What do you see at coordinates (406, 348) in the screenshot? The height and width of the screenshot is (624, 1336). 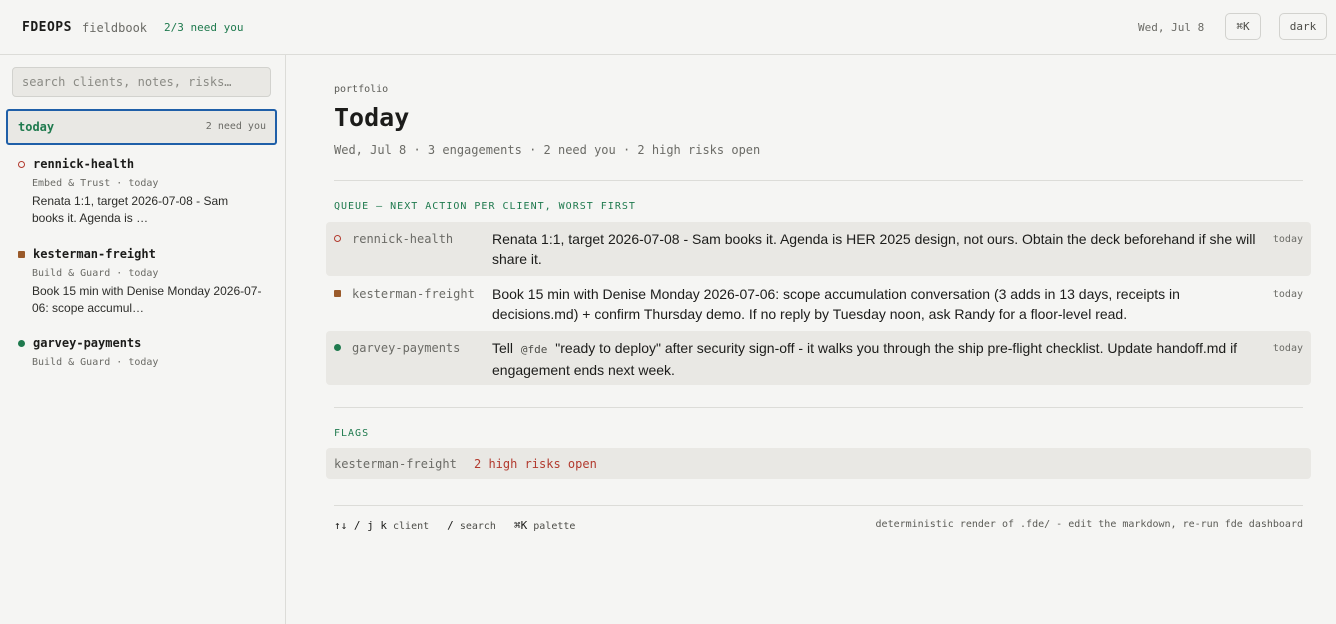 I see `queue-client-name: garvey-payments` at bounding box center [406, 348].